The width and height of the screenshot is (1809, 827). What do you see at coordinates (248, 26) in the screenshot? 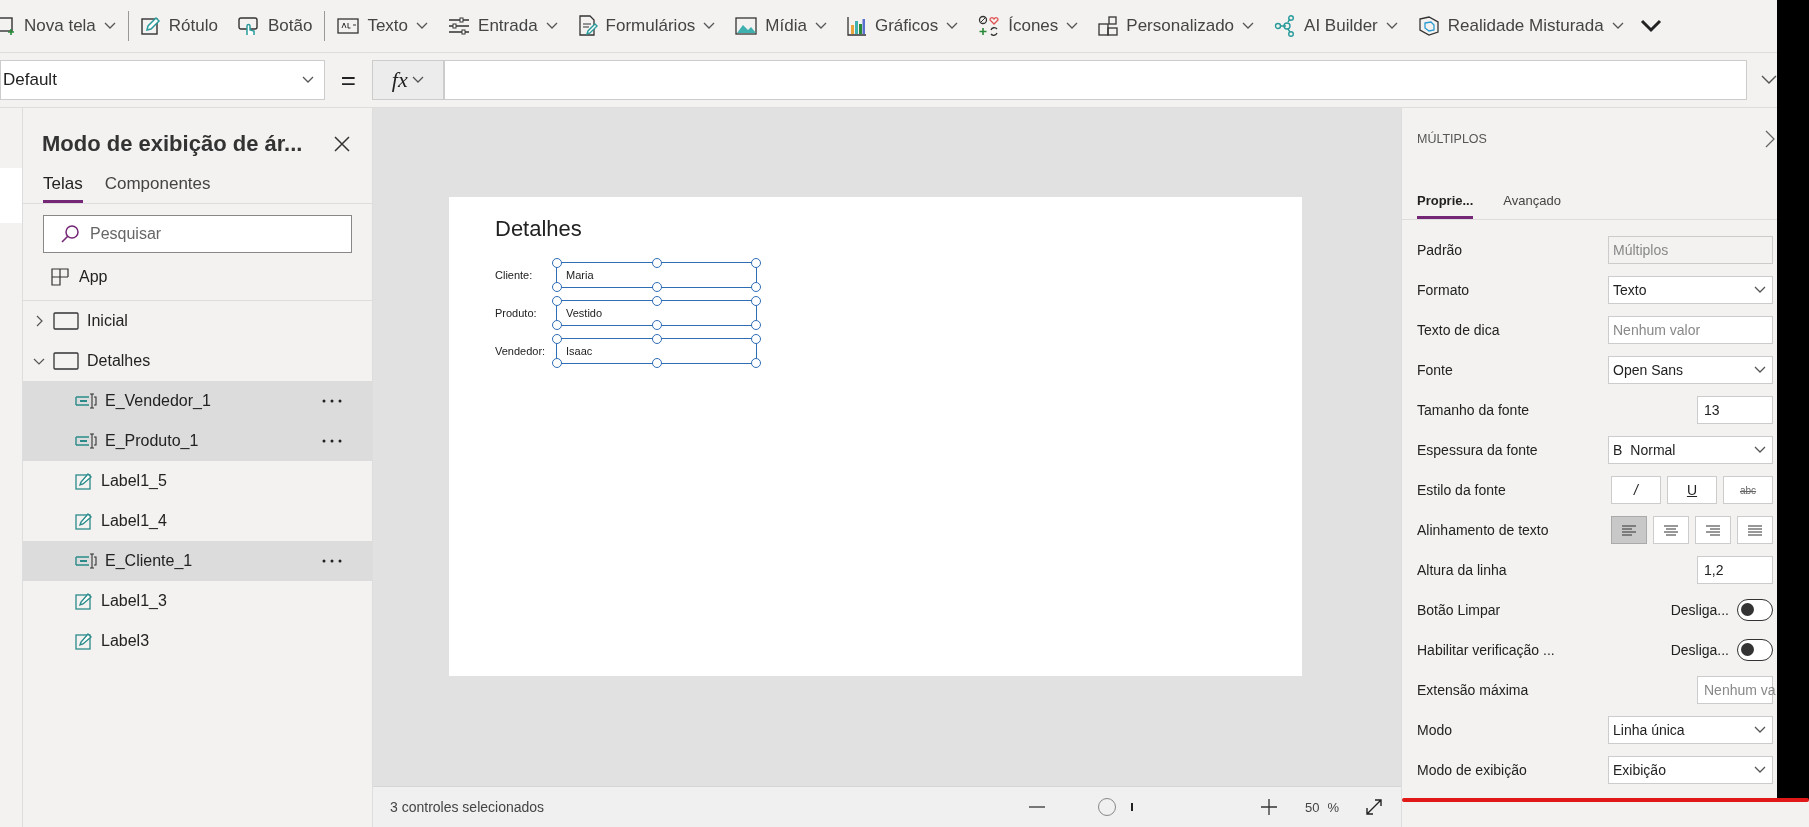
I see `hand-pointer-icon` at bounding box center [248, 26].